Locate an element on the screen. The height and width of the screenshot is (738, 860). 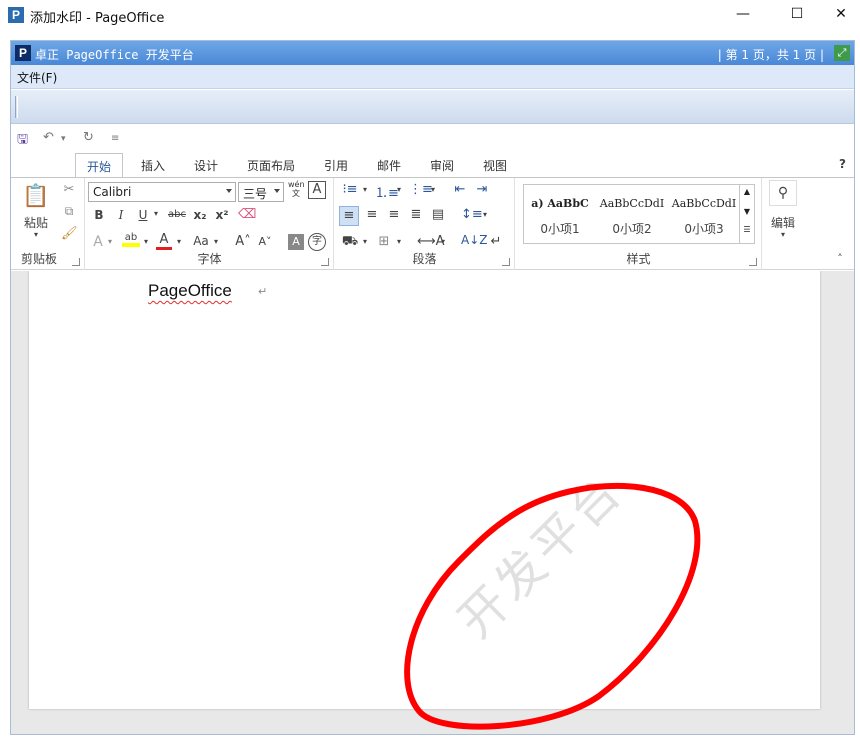
change-case-dropdown-icon: ▾ is located at coordinates (216, 241).